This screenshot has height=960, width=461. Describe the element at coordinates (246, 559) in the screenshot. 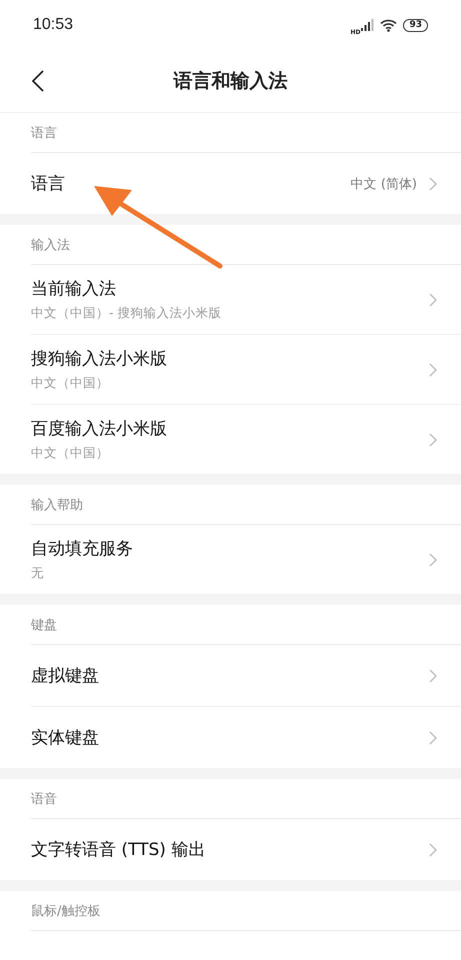

I see `settings-row: 自动填充服务 无` at that location.